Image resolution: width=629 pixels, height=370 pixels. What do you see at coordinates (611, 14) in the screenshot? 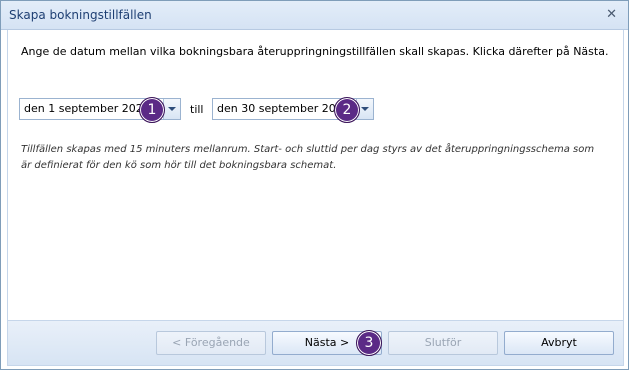
I see `close-icon: ✕` at bounding box center [611, 14].